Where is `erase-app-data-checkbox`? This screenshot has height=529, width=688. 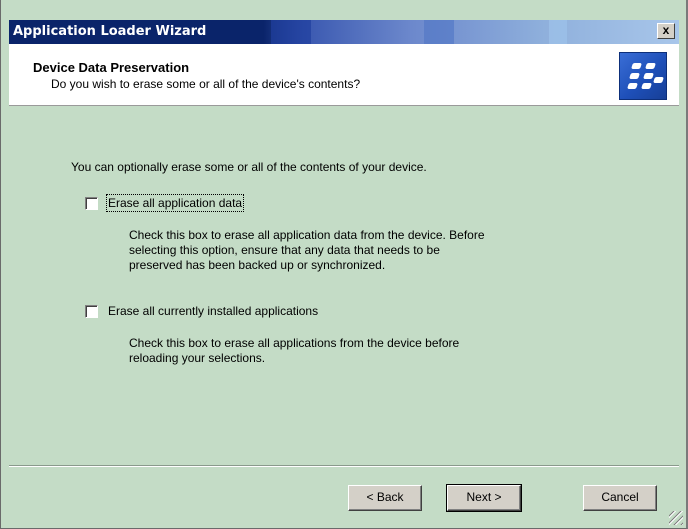
erase-app-data-checkbox is located at coordinates (91, 203).